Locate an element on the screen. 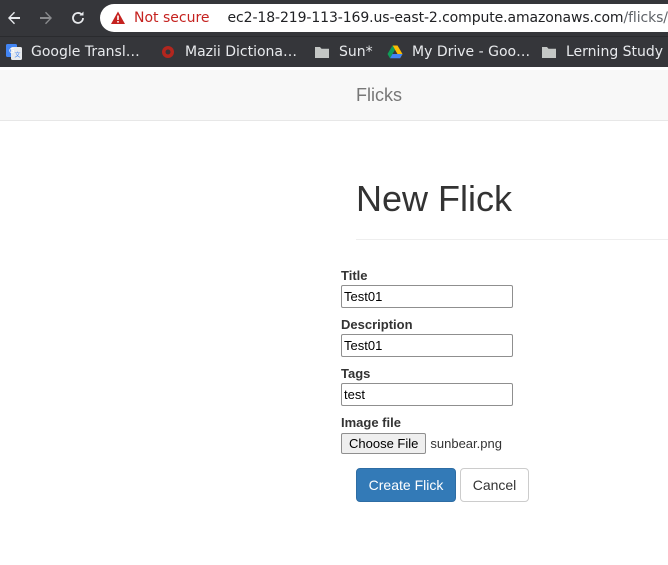 This screenshot has height=565, width=668. mazii-icon is located at coordinates (168, 52).